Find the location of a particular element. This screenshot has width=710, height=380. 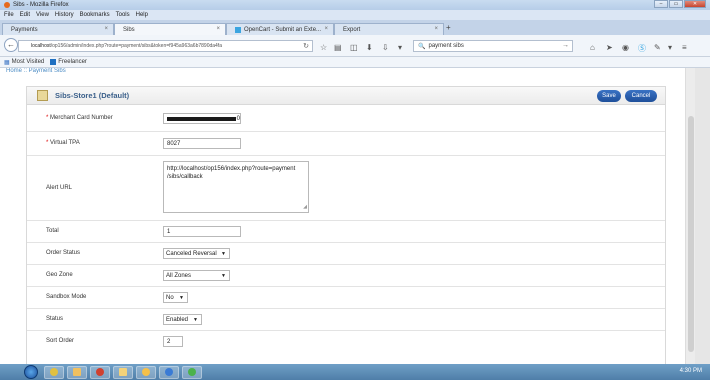

virtual-tpa-input: 8027 is located at coordinates (202, 143).